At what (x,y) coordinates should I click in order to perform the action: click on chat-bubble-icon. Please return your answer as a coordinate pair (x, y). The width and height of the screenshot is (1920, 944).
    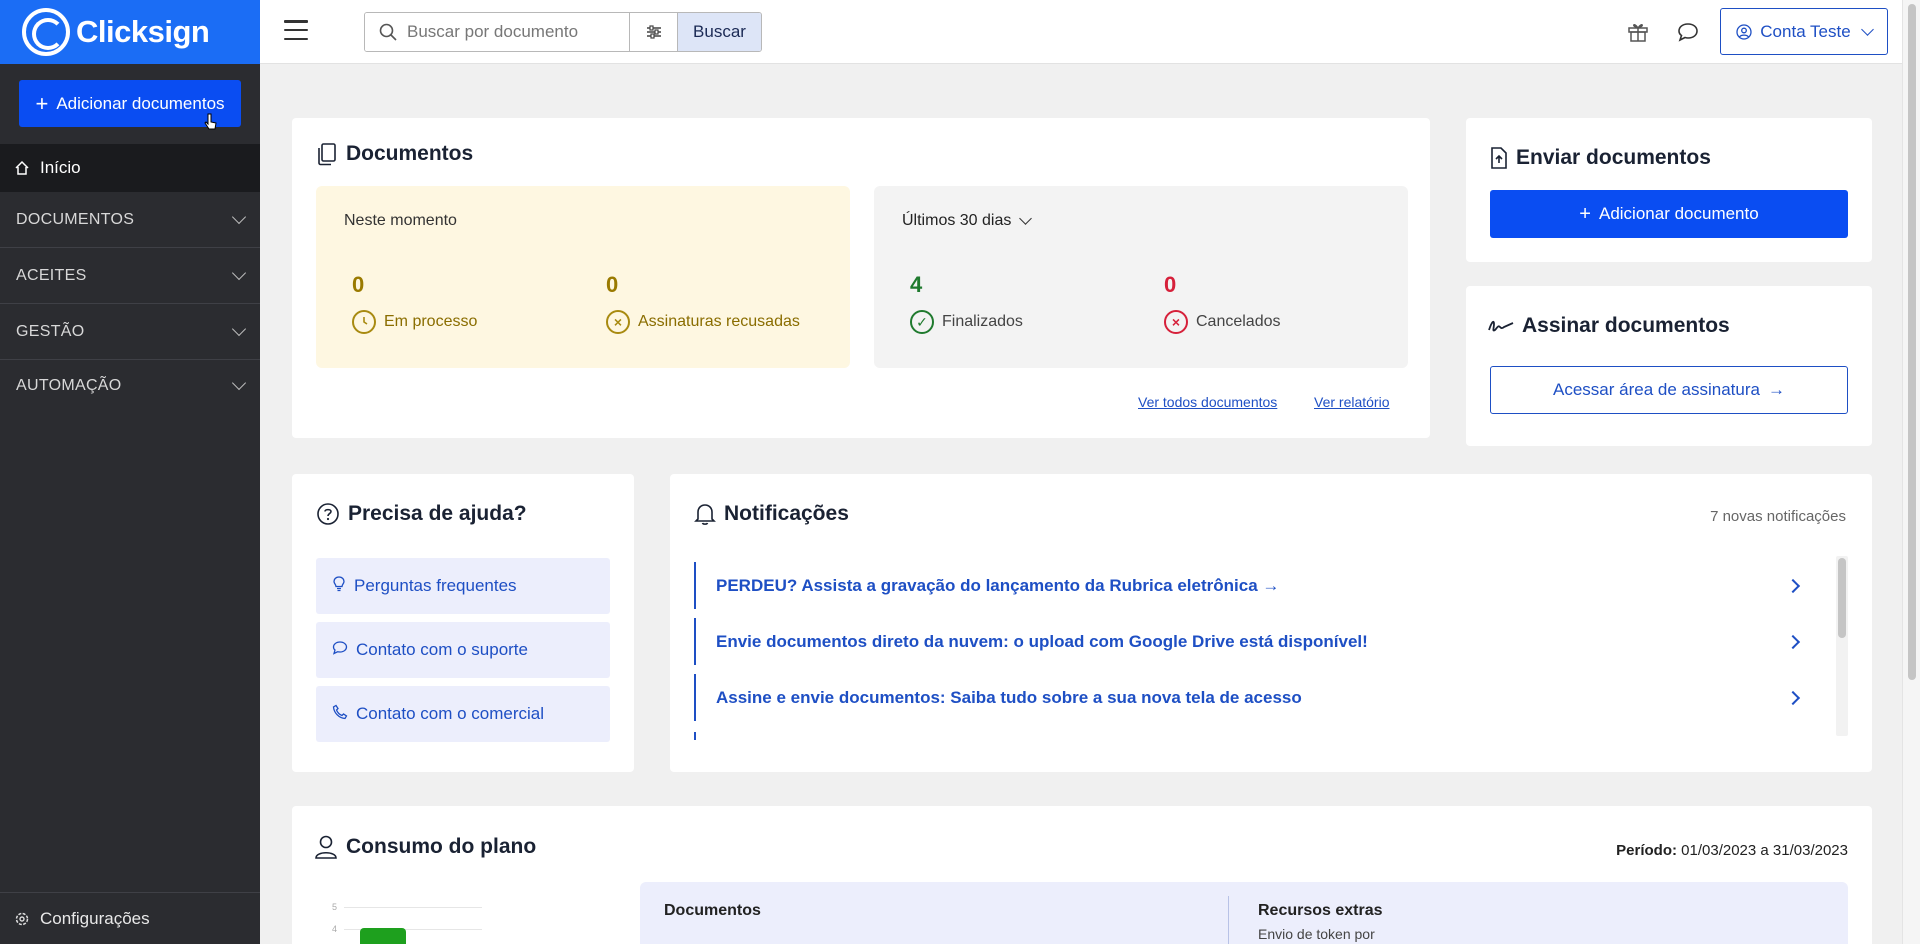
    Looking at the image, I should click on (340, 650).